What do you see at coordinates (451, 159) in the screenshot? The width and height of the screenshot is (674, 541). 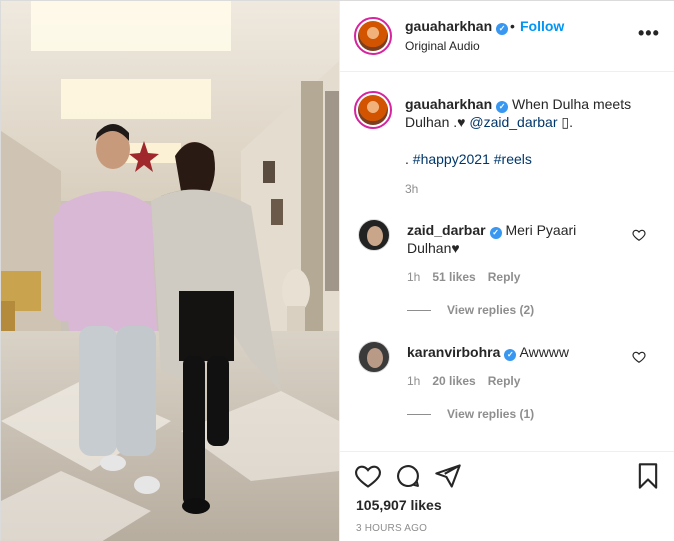 I see `hashtag-happy2021: #happy2021` at bounding box center [451, 159].